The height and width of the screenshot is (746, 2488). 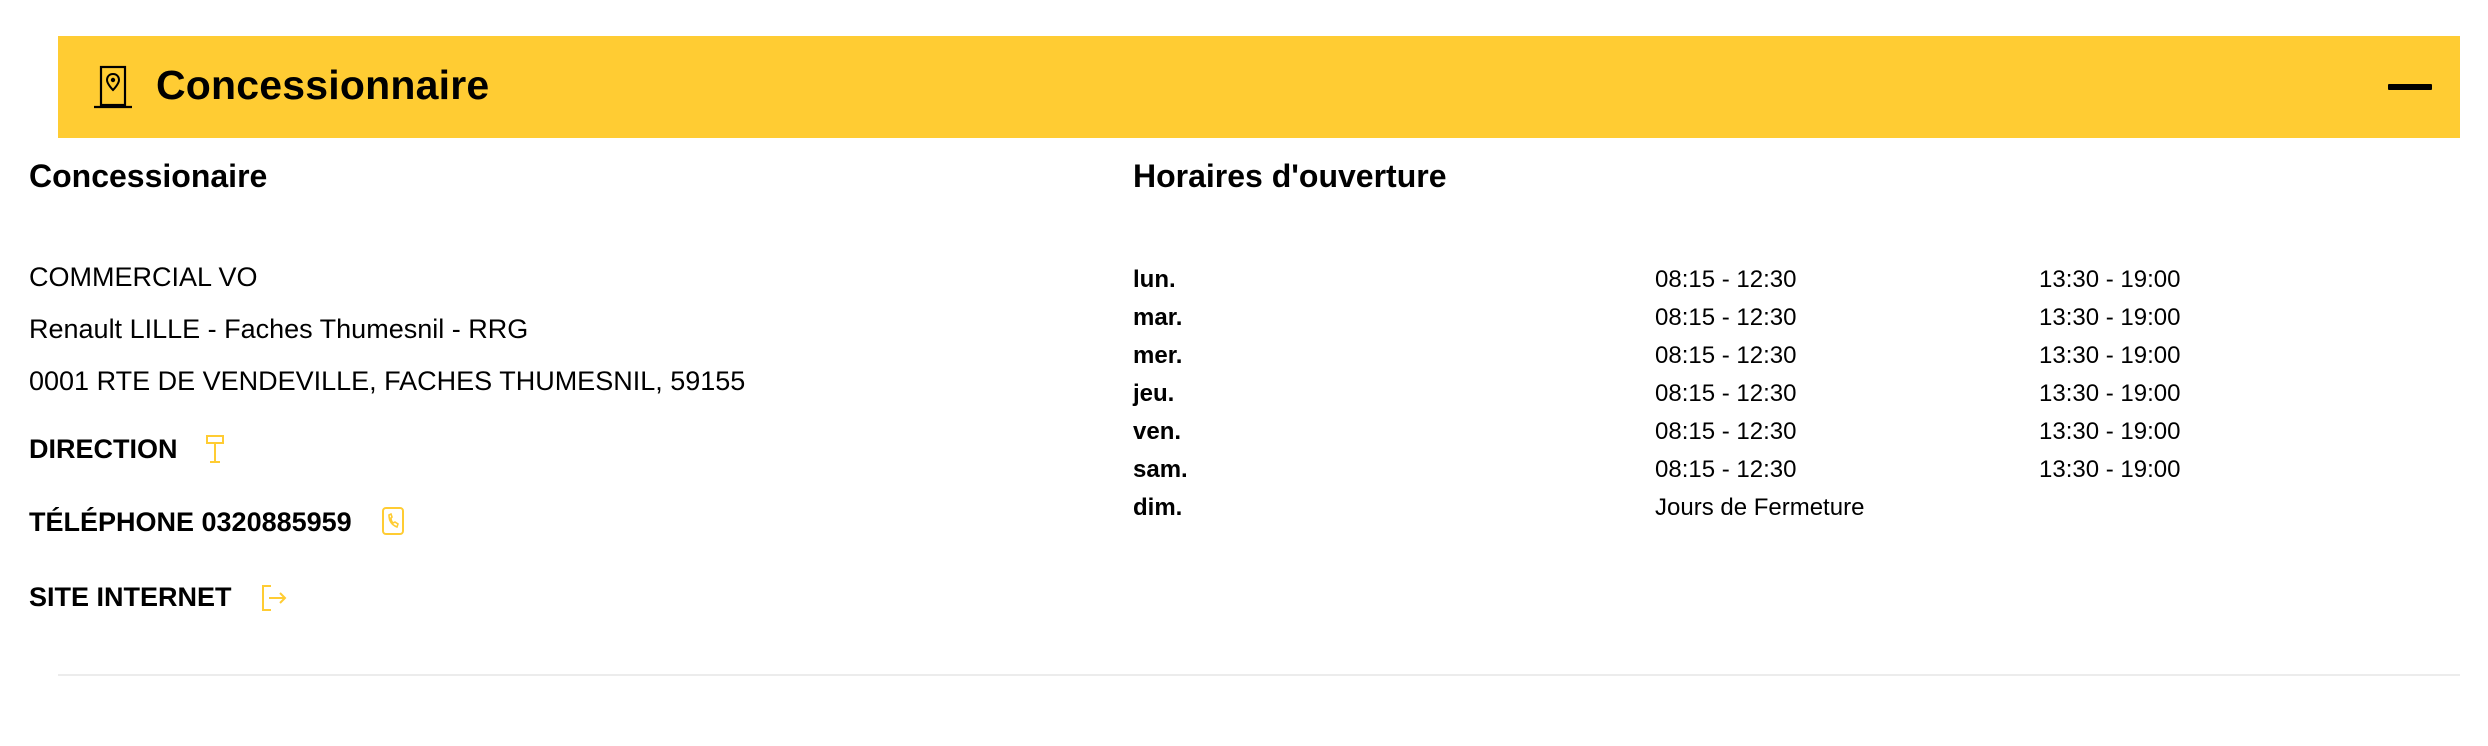 What do you see at coordinates (1158, 507) in the screenshot?
I see `day-label: dim.` at bounding box center [1158, 507].